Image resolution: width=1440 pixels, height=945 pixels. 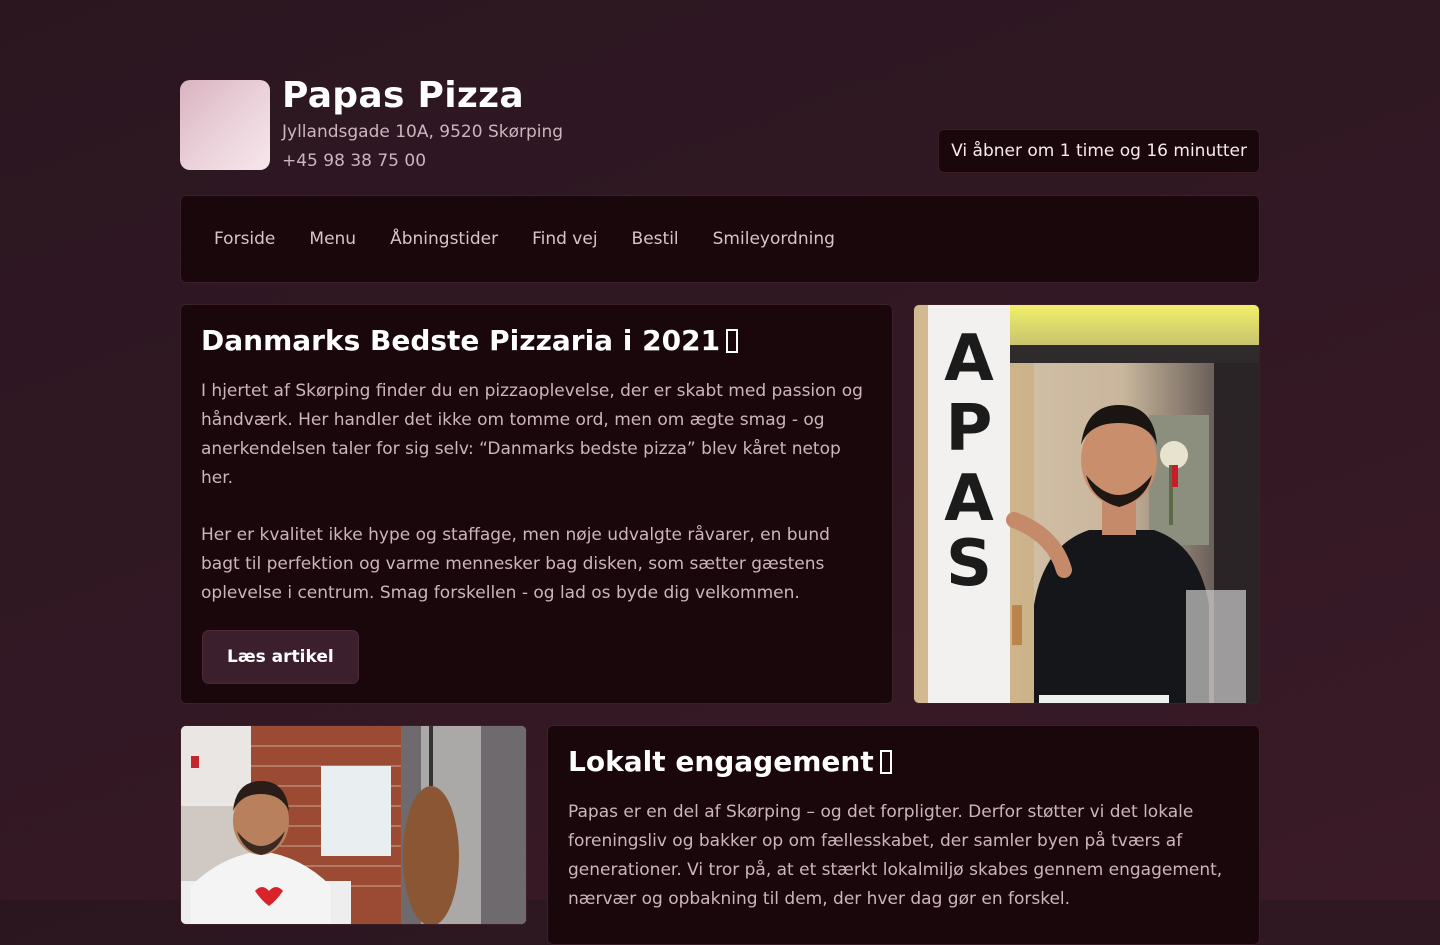 I want to click on nav-item-find-vej: Find vej, so click(x=564, y=239).